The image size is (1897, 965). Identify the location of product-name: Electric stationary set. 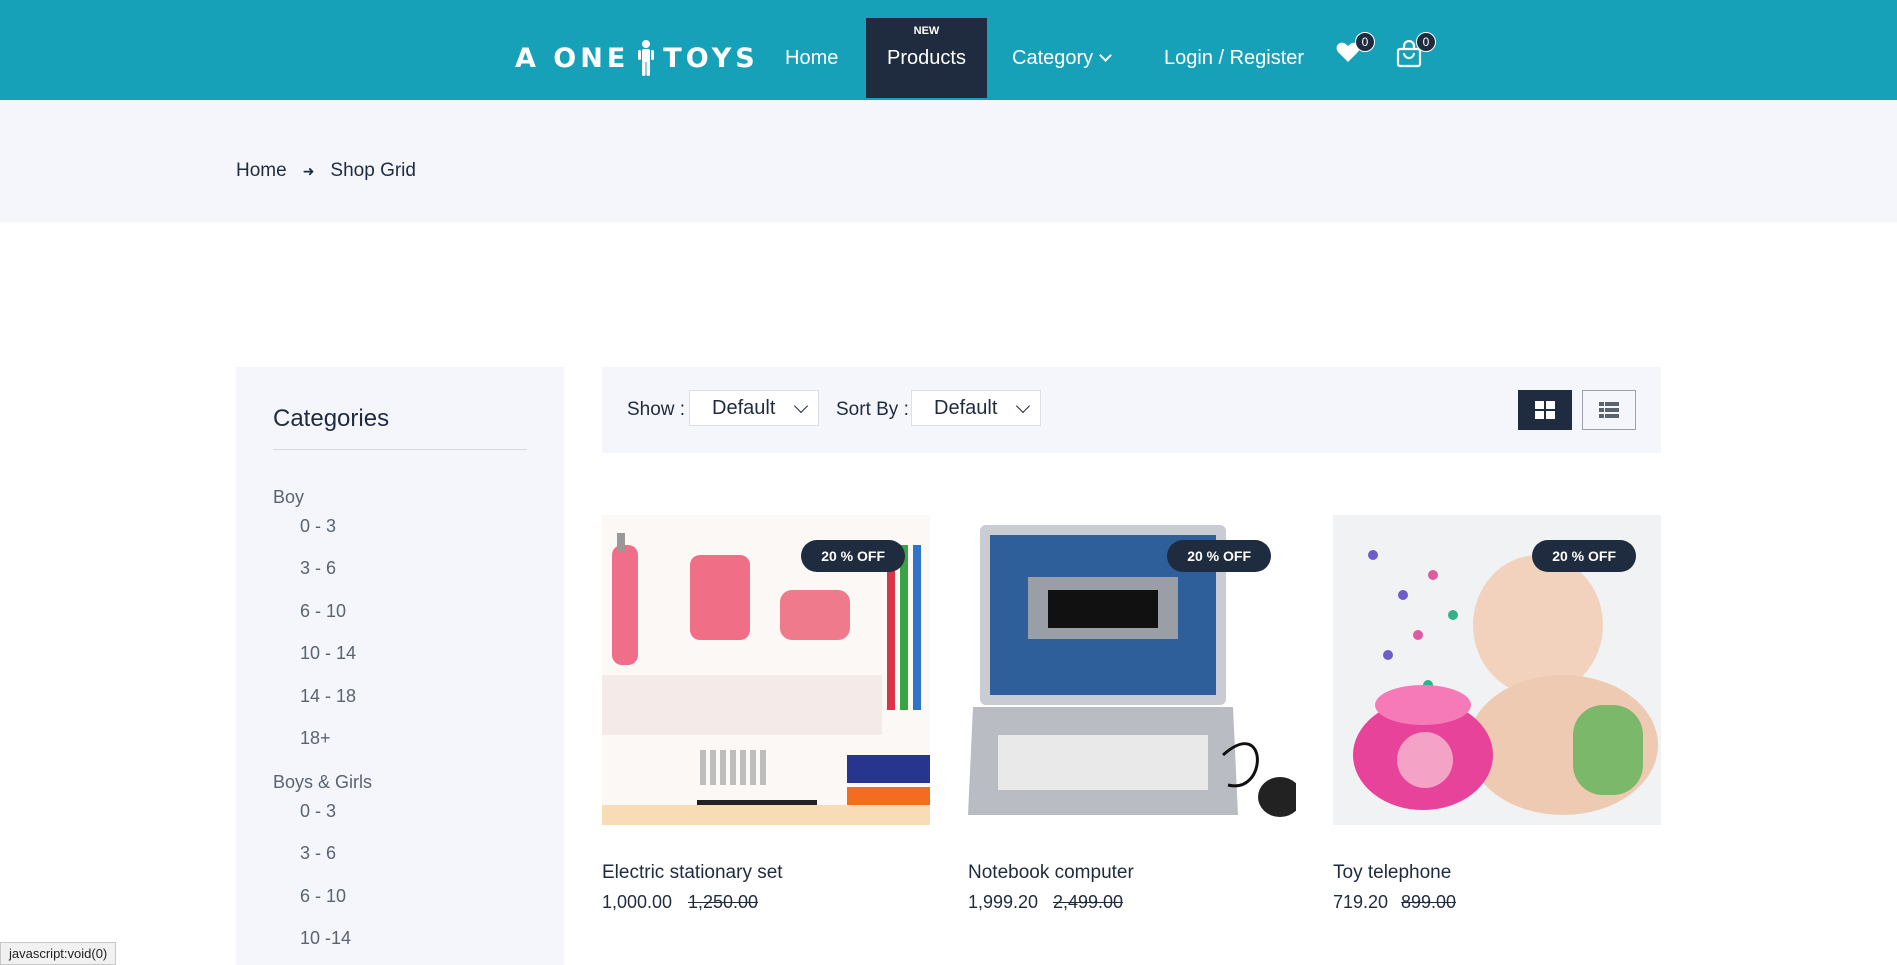
(692, 873).